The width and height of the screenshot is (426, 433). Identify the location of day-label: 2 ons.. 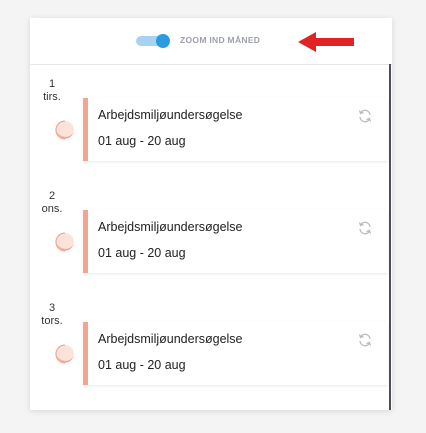
(52, 203).